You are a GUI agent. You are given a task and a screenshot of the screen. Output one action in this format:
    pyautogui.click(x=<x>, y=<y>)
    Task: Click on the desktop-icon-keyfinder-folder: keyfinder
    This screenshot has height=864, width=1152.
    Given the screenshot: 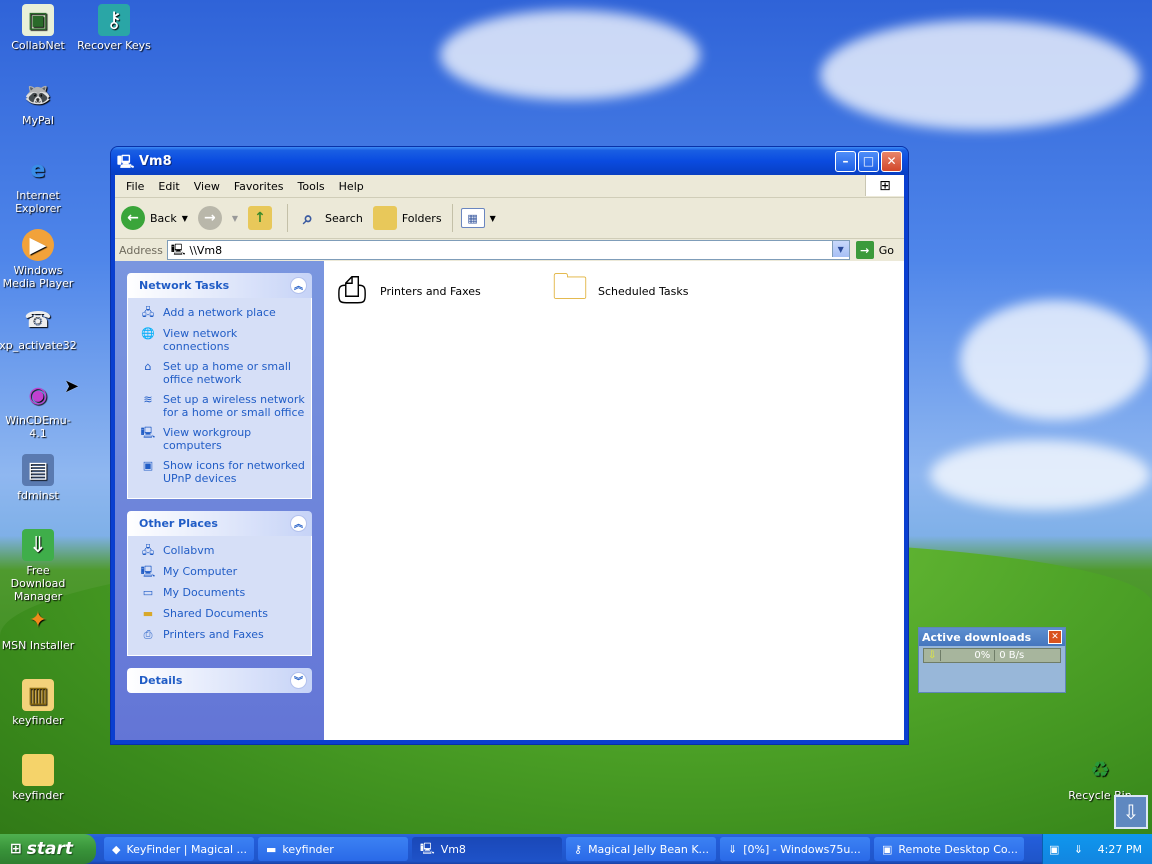 What is the action you would take?
    pyautogui.click(x=39, y=778)
    